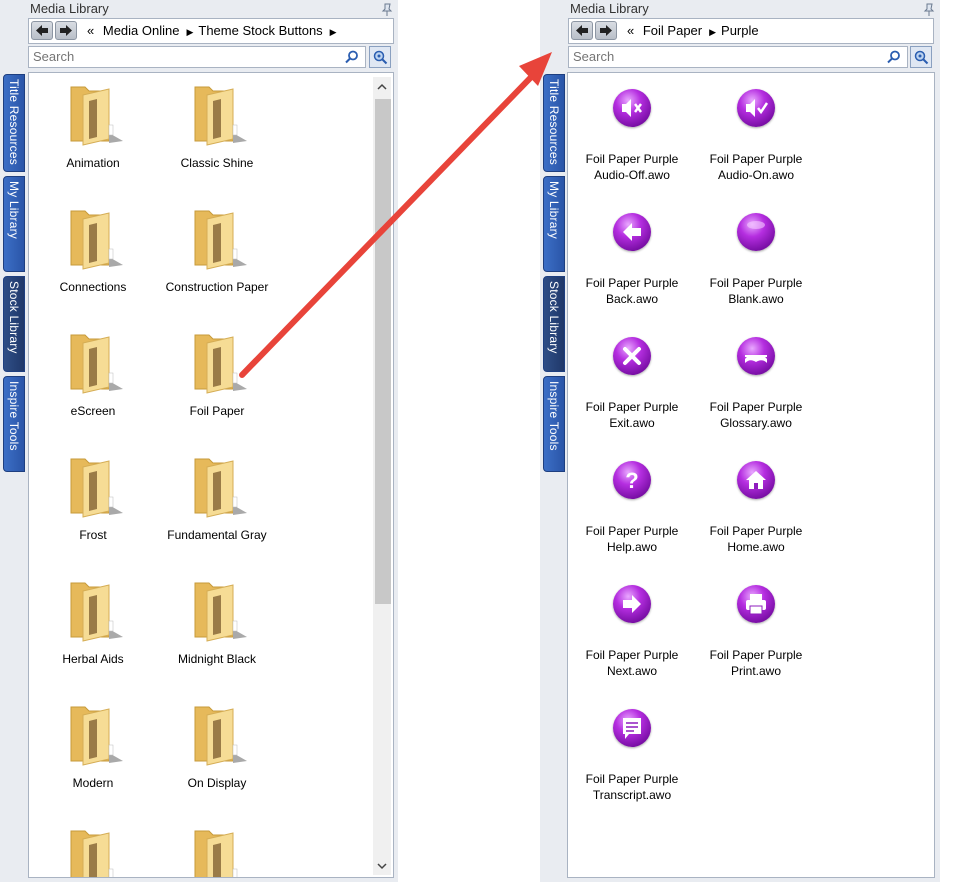 Image resolution: width=974 pixels, height=882 pixels. I want to click on folder-item: eScreen, so click(91, 375).